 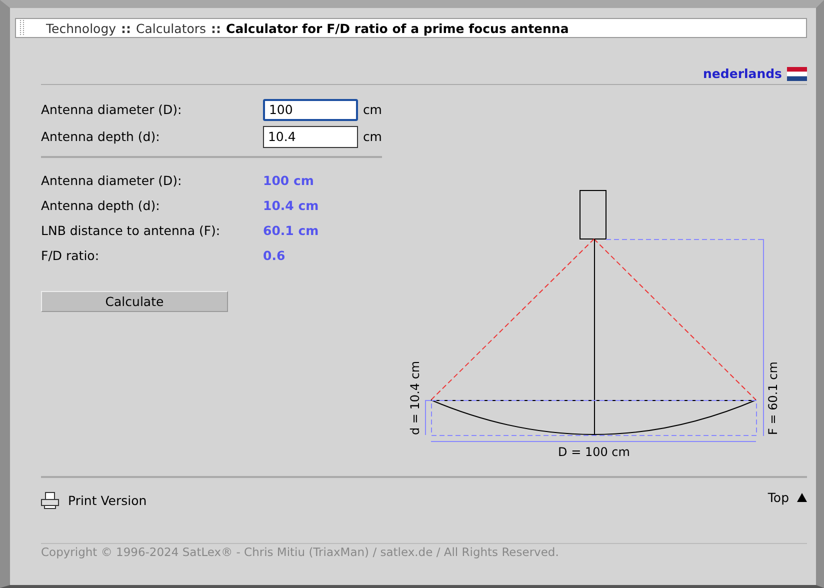 I want to click on calculate-button: Calculate, so click(x=134, y=301).